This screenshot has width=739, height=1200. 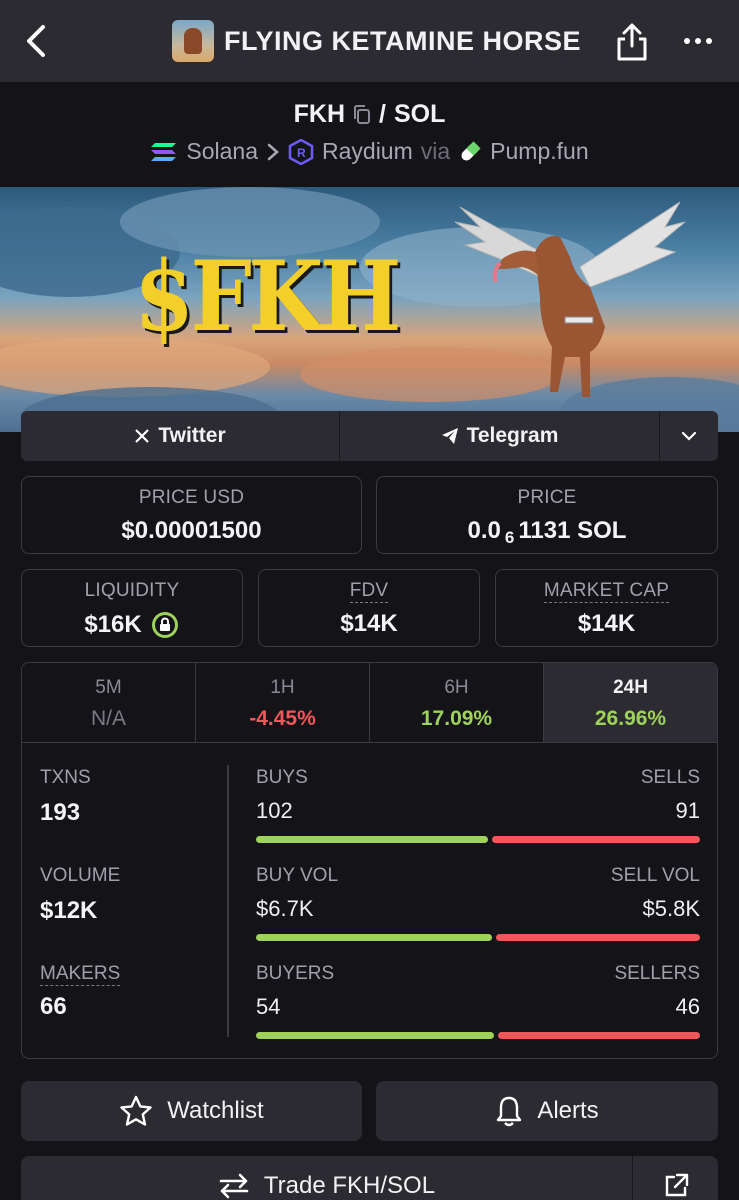 I want to click on liquidity-value-row: $16K, so click(x=132, y=625).